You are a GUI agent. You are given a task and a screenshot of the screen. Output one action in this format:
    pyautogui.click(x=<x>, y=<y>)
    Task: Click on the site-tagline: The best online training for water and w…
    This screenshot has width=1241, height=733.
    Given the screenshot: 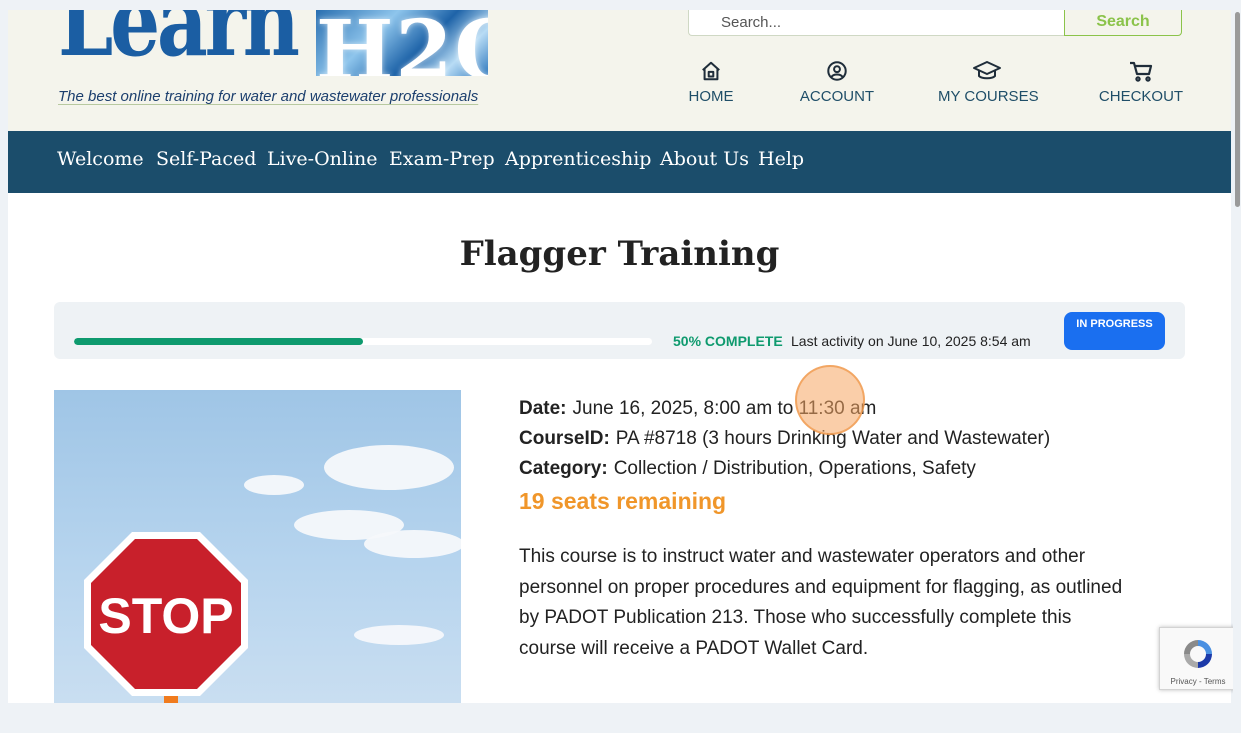 What is the action you would take?
    pyautogui.click(x=268, y=96)
    